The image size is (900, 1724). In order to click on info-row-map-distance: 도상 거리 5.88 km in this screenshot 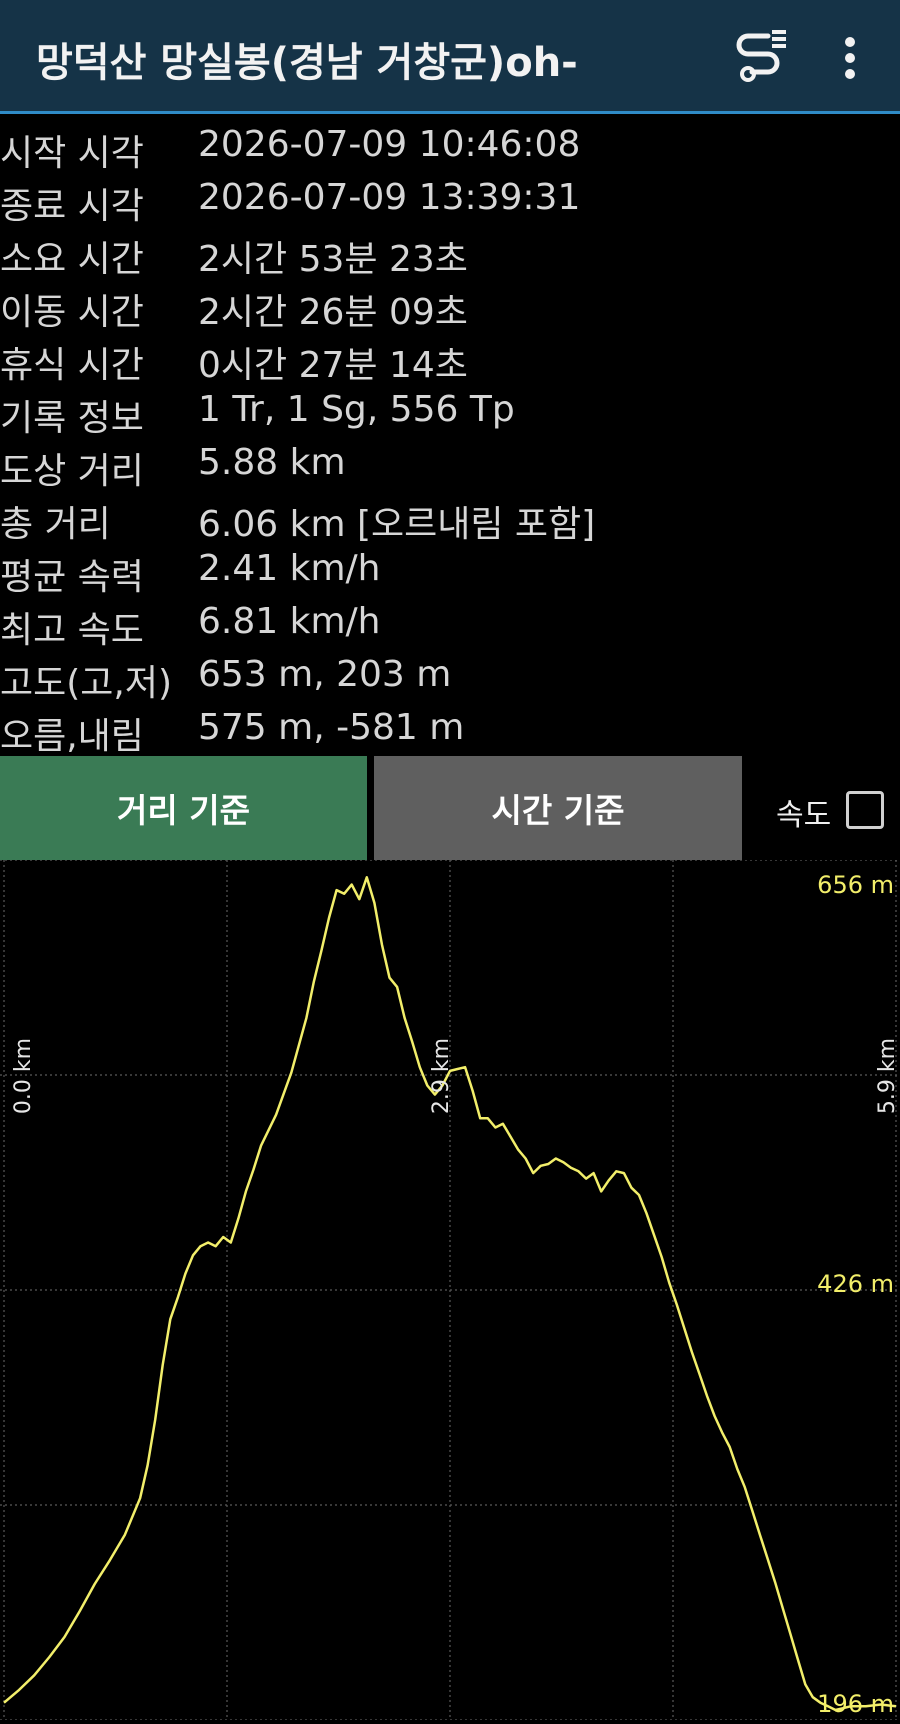, I will do `click(450, 468)`.